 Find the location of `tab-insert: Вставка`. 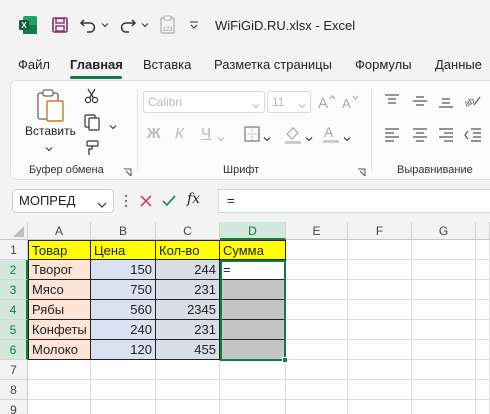

tab-insert: Вставка is located at coordinates (167, 64).